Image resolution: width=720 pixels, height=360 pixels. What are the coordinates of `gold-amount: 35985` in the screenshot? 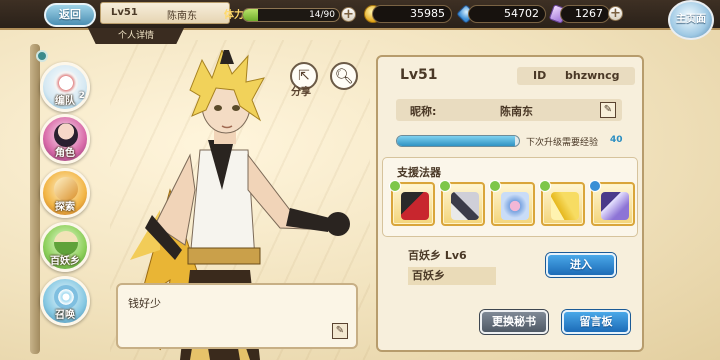 It's located at (412, 14).